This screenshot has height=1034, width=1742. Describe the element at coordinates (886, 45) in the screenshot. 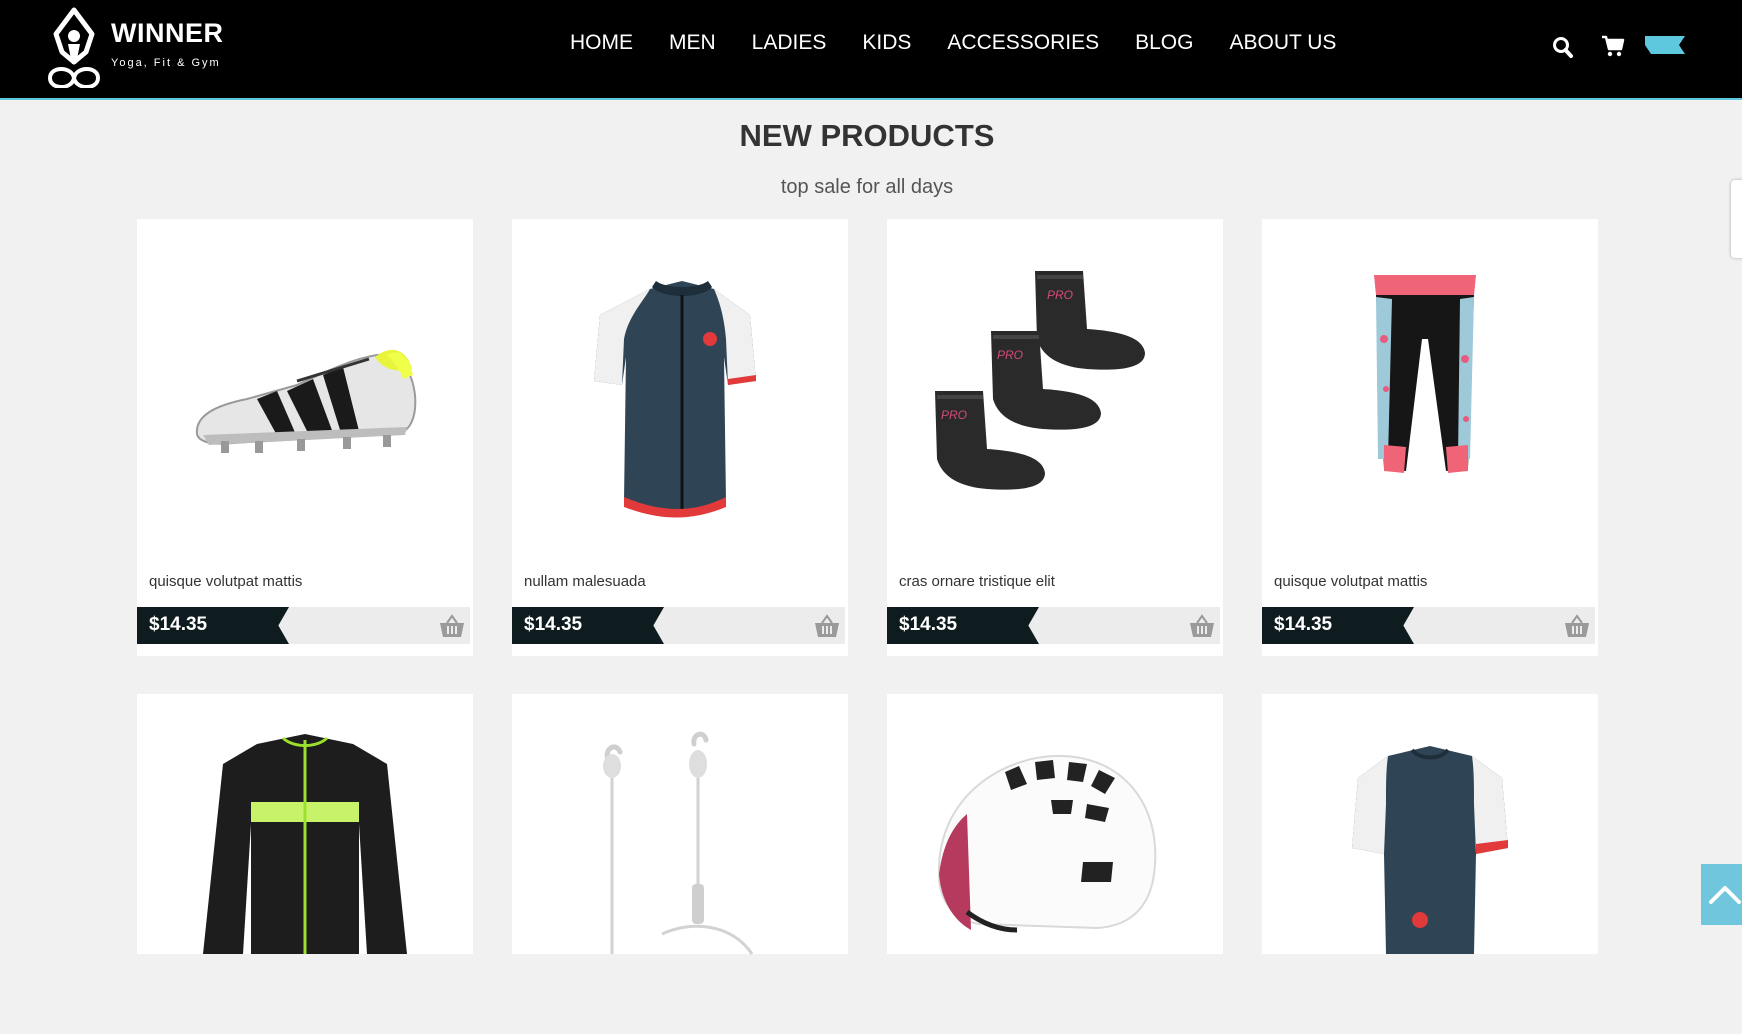

I see `nav-item-kids: KIDS` at that location.